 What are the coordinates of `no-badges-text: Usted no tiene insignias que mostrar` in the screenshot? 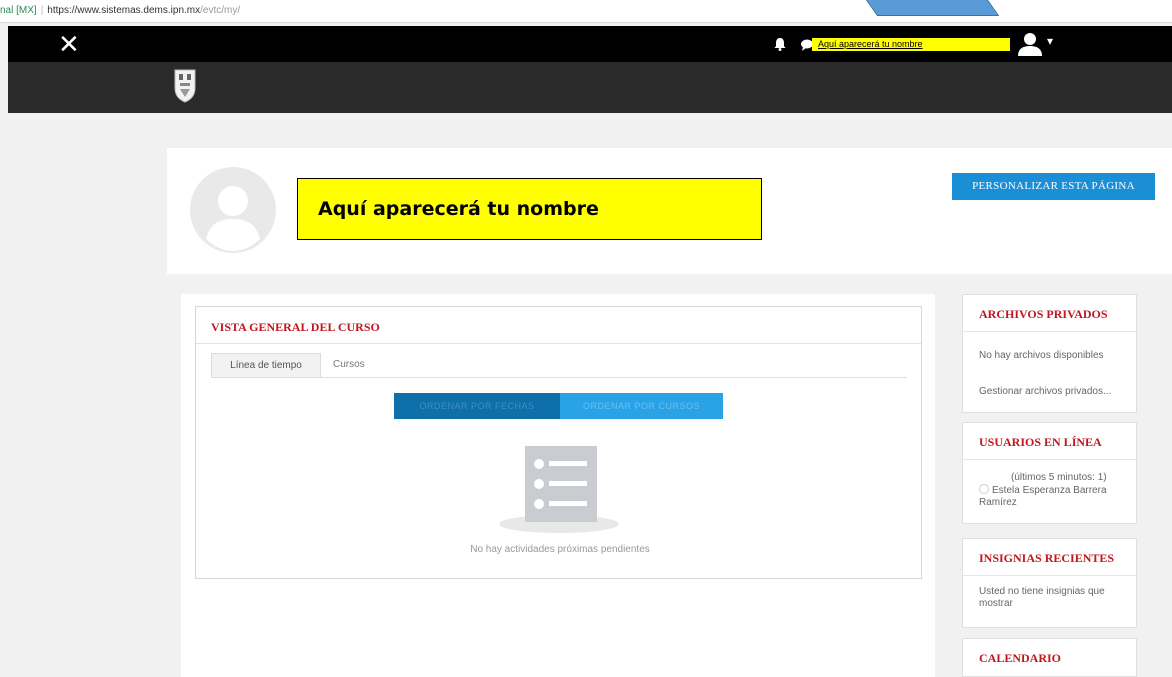 It's located at (1042, 597).